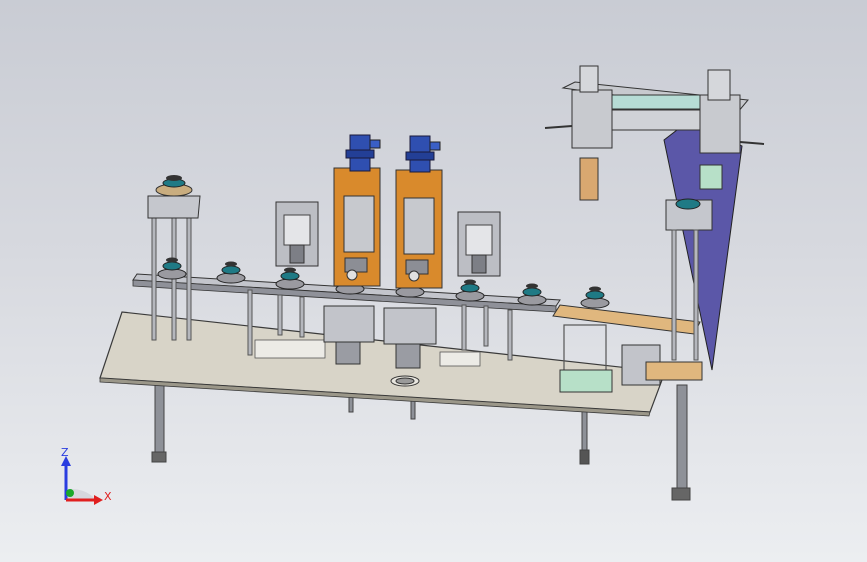  What do you see at coordinates (108, 496) in the screenshot?
I see `x-axis-label: X` at bounding box center [108, 496].